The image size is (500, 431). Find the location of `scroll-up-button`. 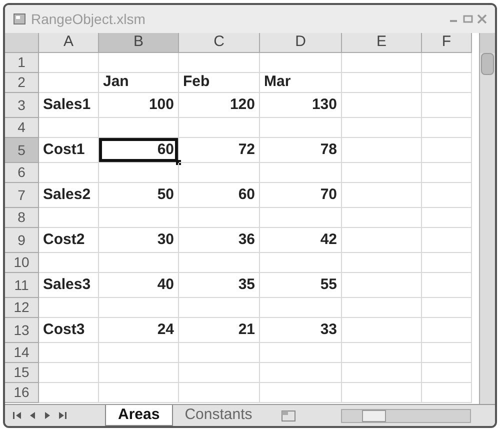

scroll-up-button is located at coordinates (487, 43).